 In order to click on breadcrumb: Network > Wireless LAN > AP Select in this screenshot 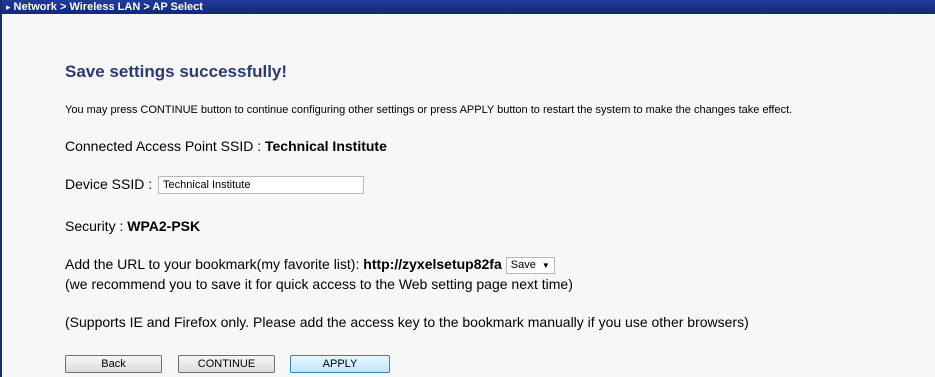, I will do `click(108, 7)`.